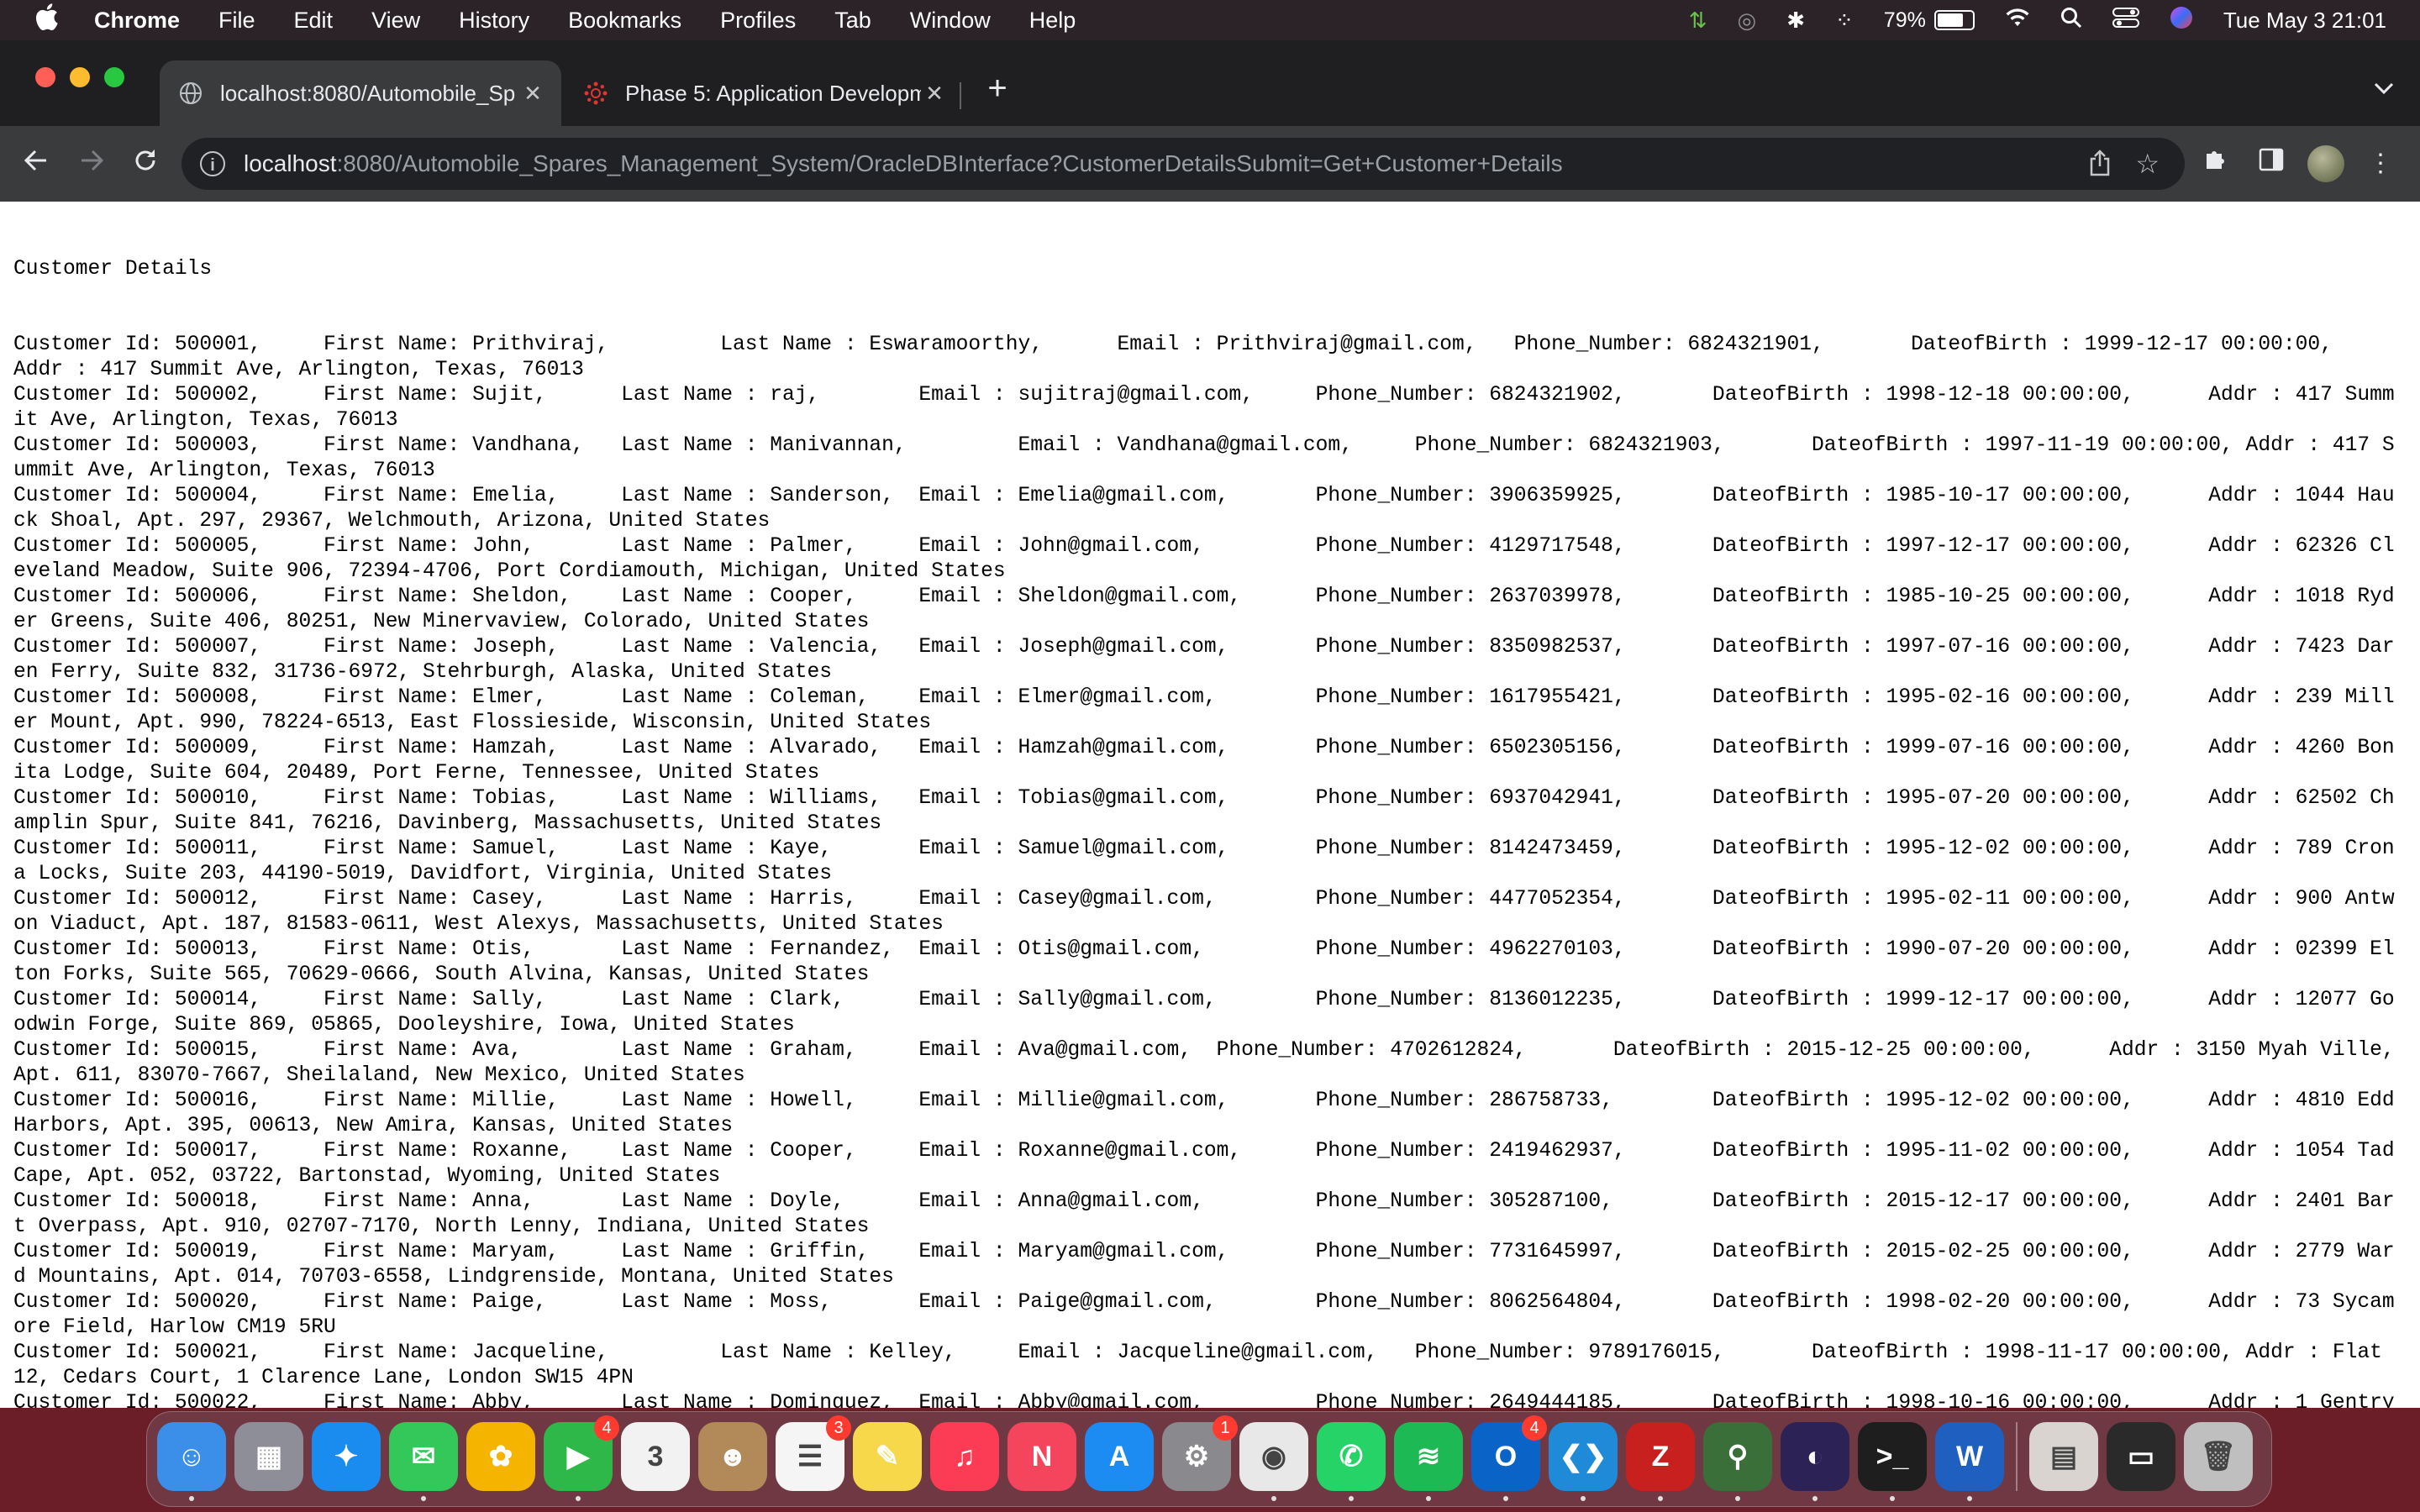  What do you see at coordinates (80, 77) in the screenshot?
I see `minimize-window-button` at bounding box center [80, 77].